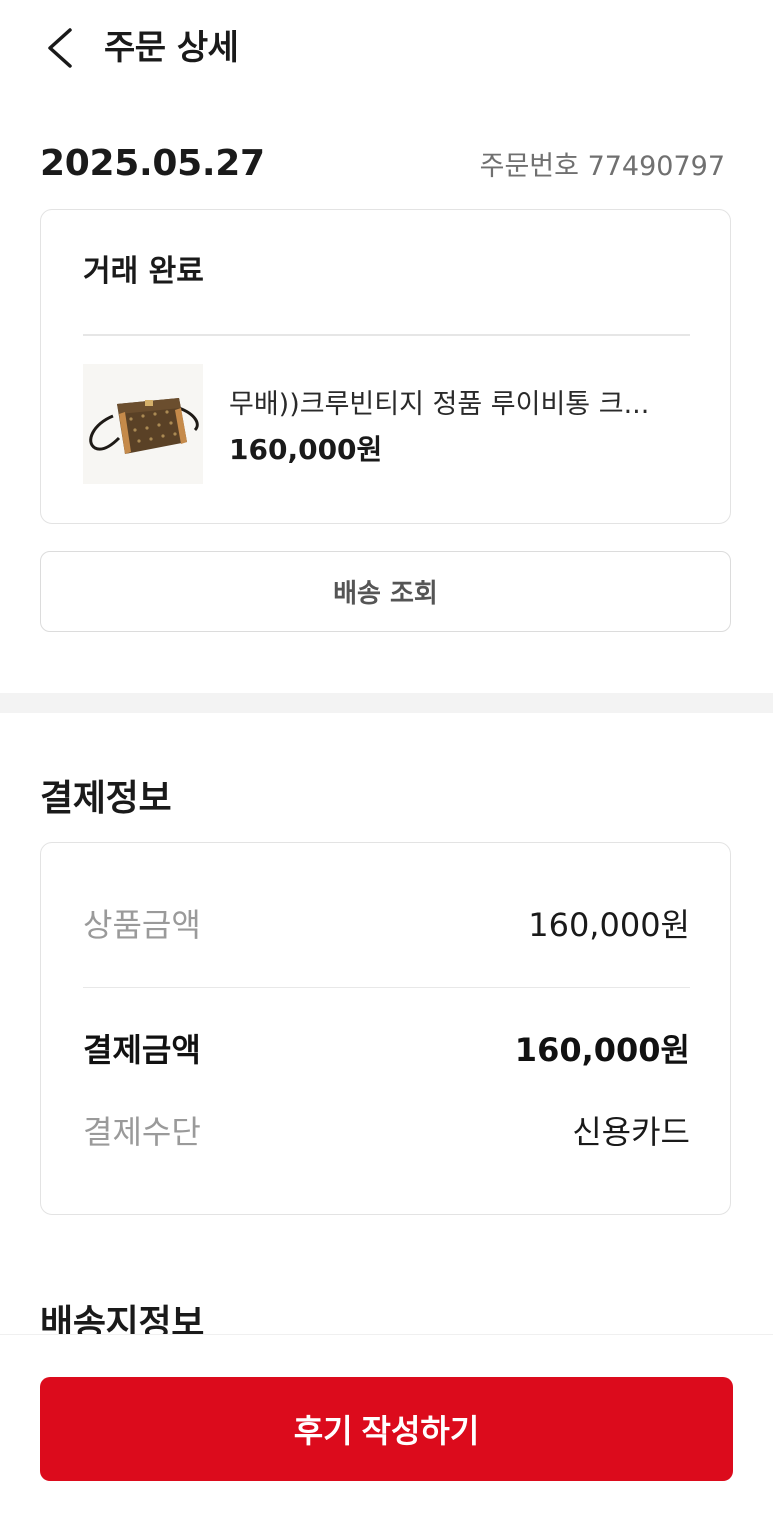  I want to click on payment-label: 상품금액, so click(142, 925).